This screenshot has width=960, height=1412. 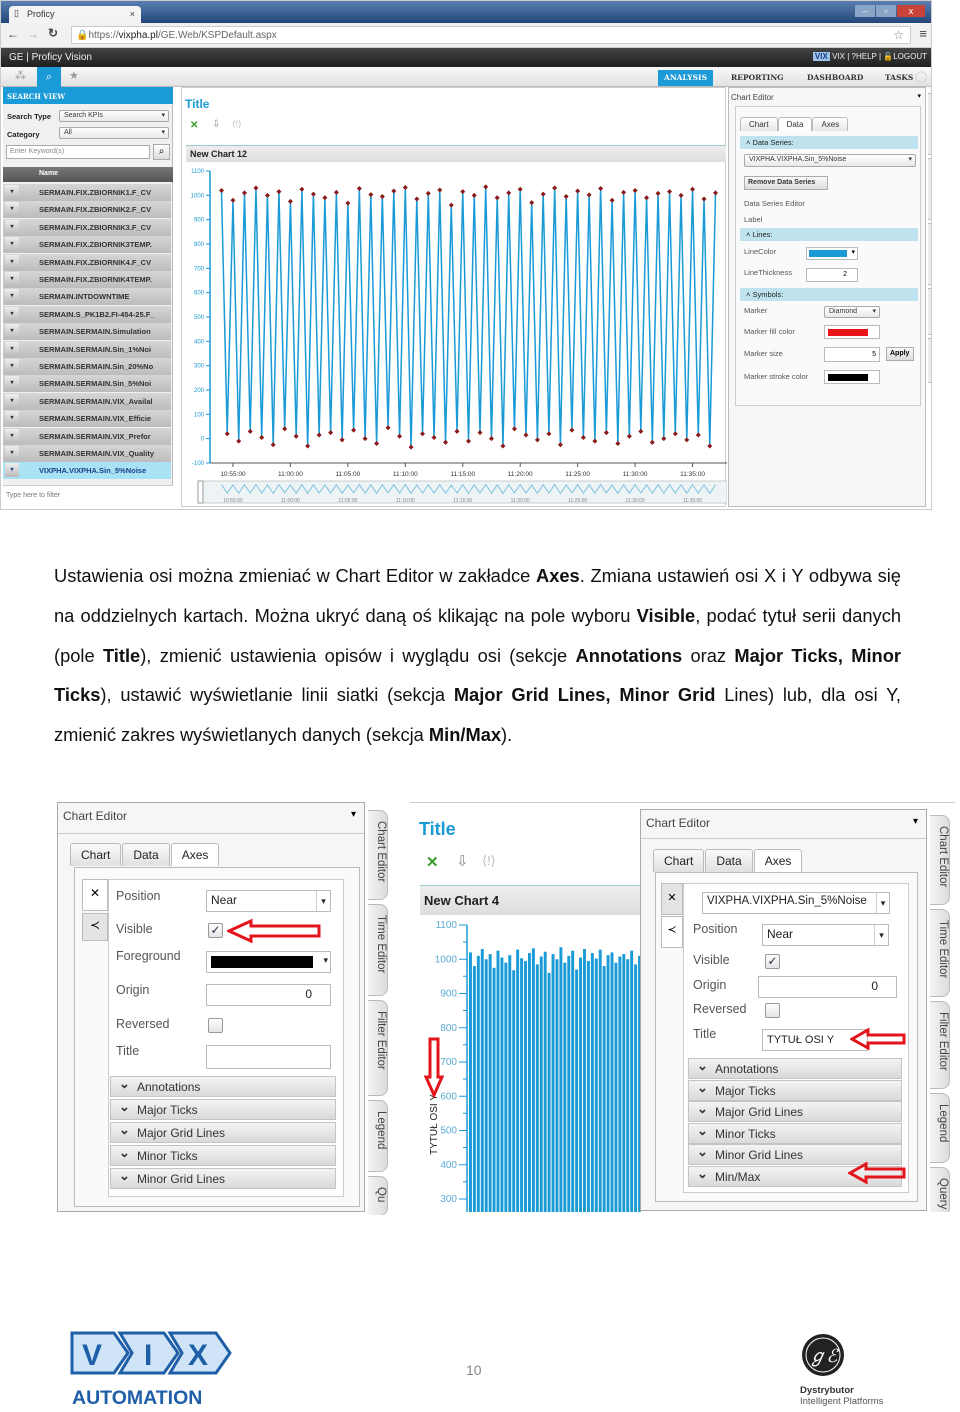 I want to click on help-link: HELP, so click(x=866, y=56).